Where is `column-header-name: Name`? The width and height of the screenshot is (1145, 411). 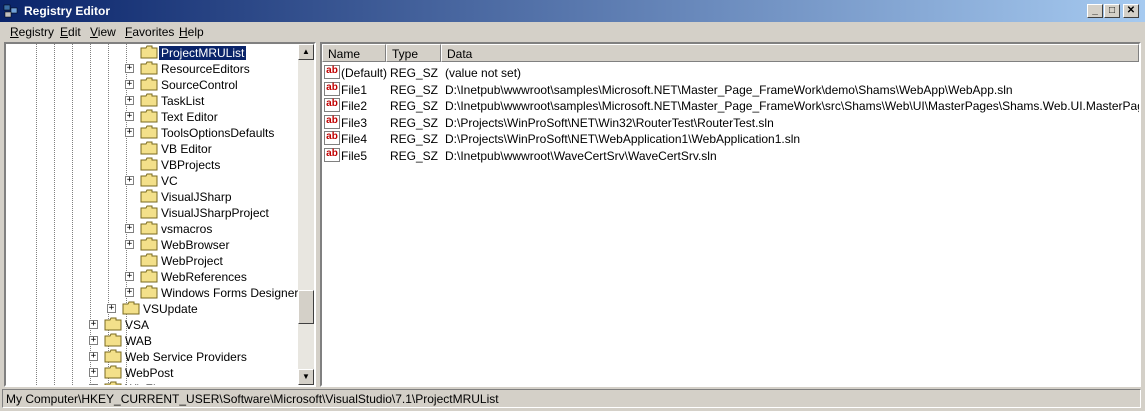 column-header-name: Name is located at coordinates (354, 53).